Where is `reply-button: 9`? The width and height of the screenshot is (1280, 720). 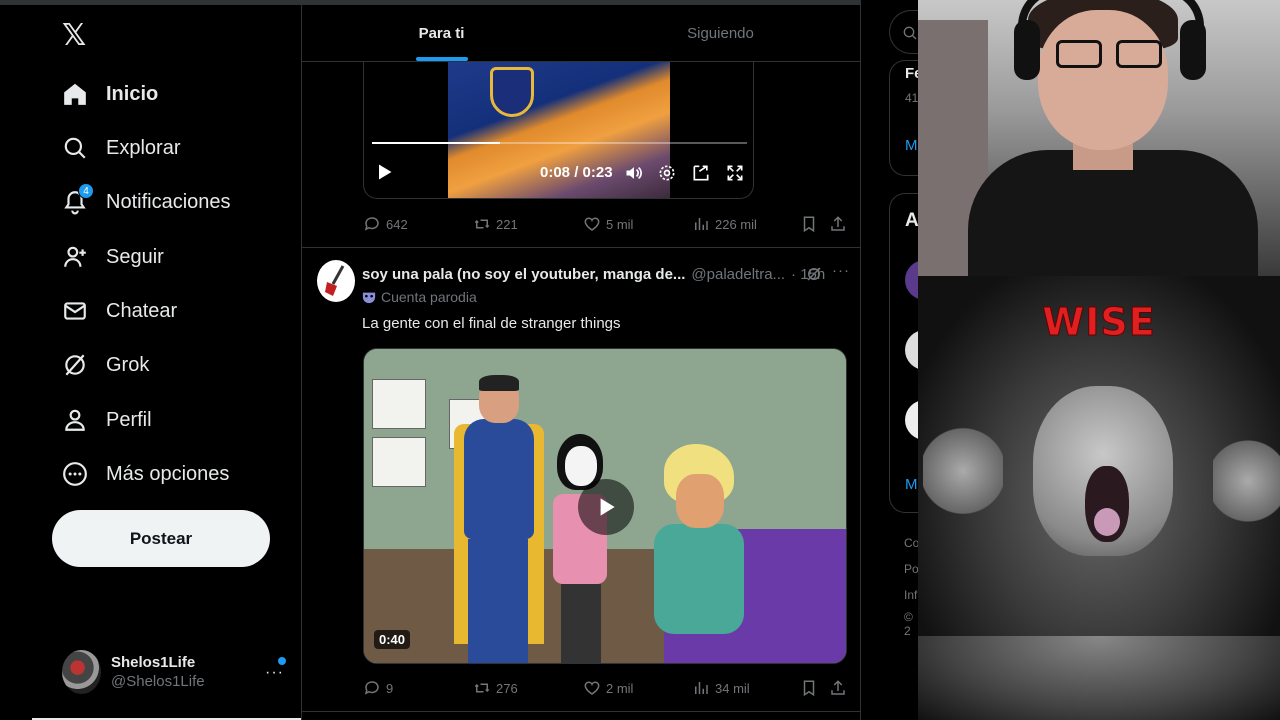 reply-button: 9 is located at coordinates (378, 688).